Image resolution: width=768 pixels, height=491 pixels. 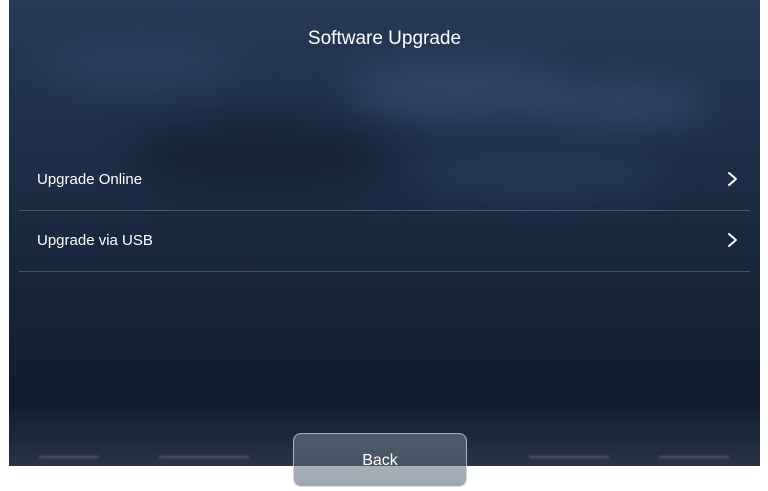 What do you see at coordinates (619, 105) in the screenshot?
I see `background-cloud` at bounding box center [619, 105].